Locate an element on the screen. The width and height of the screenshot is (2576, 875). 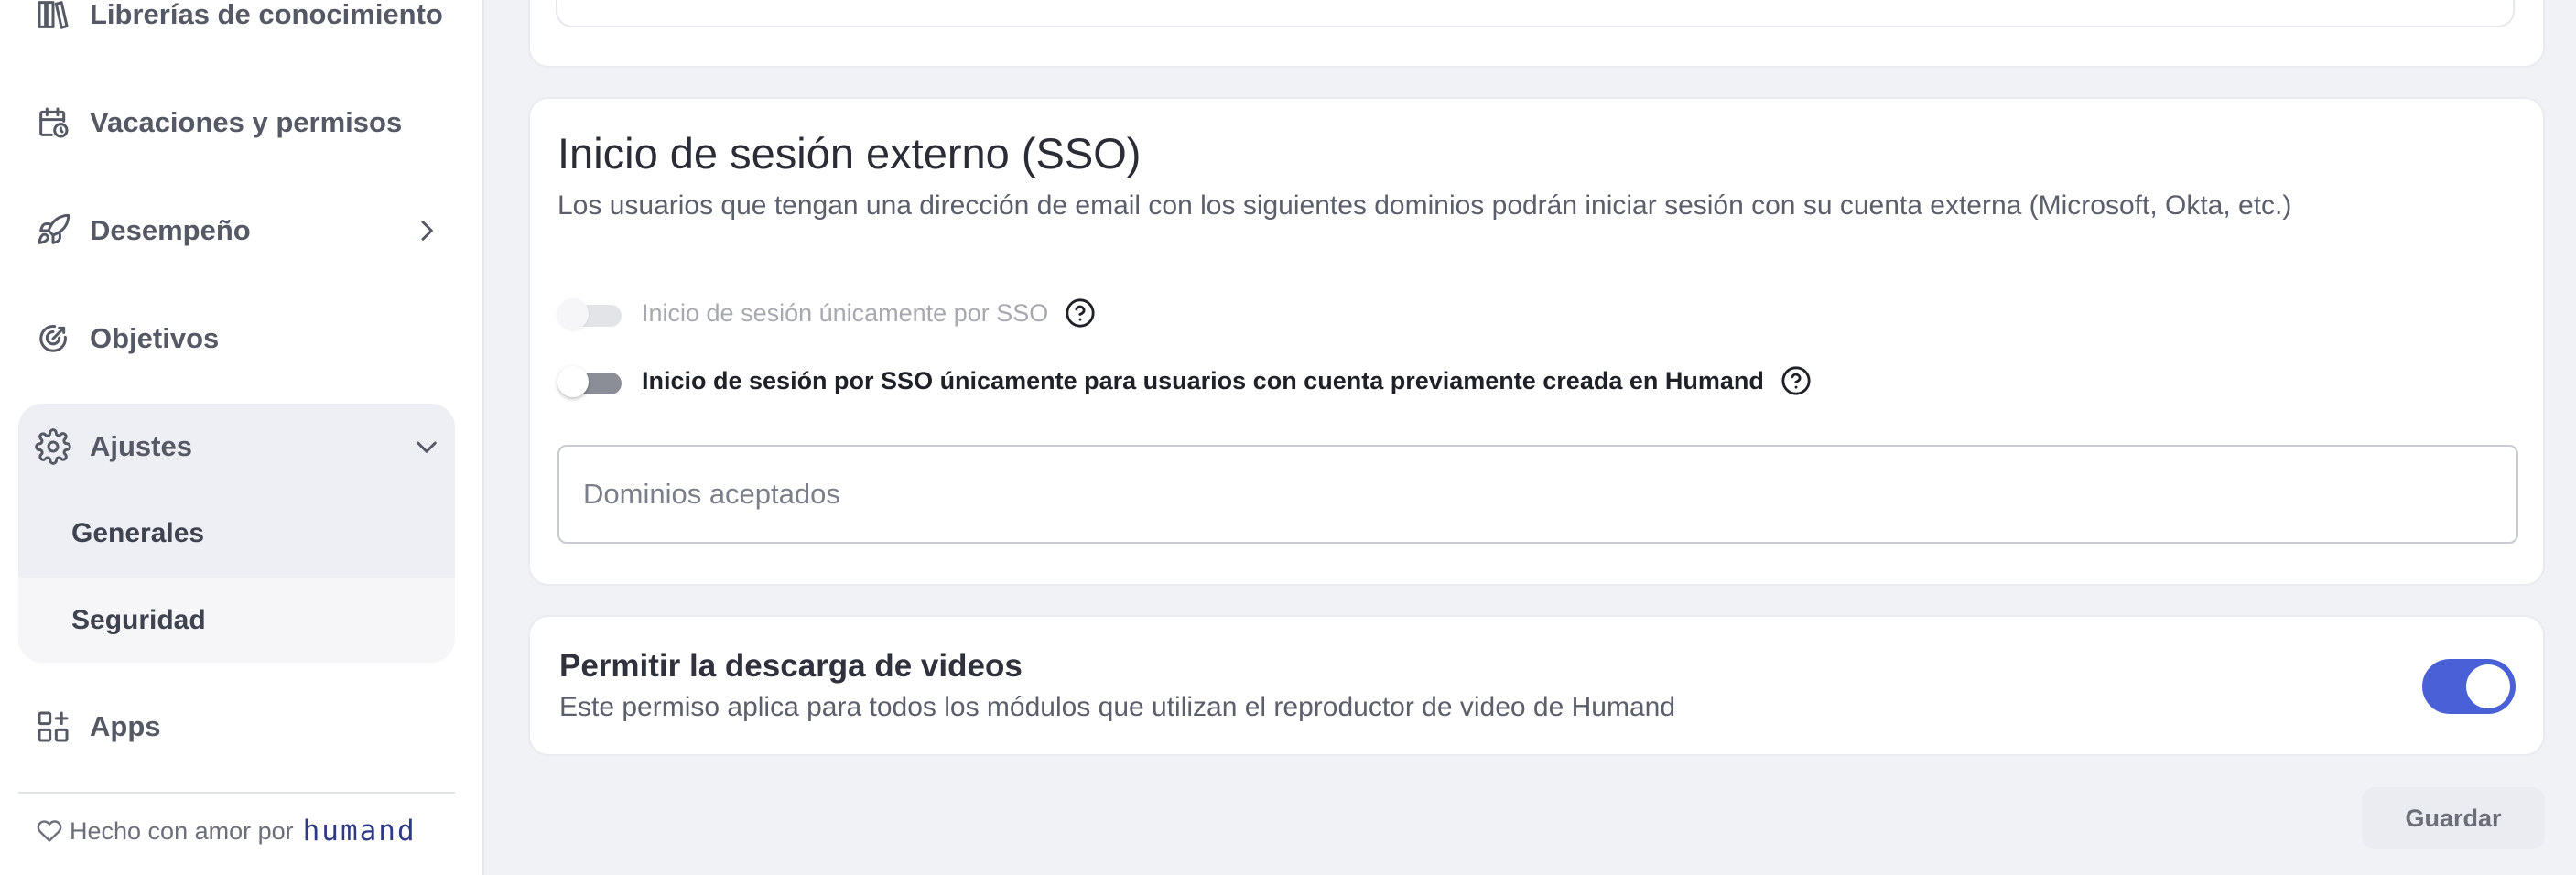
video-download-toggle is located at coordinates (2469, 686).